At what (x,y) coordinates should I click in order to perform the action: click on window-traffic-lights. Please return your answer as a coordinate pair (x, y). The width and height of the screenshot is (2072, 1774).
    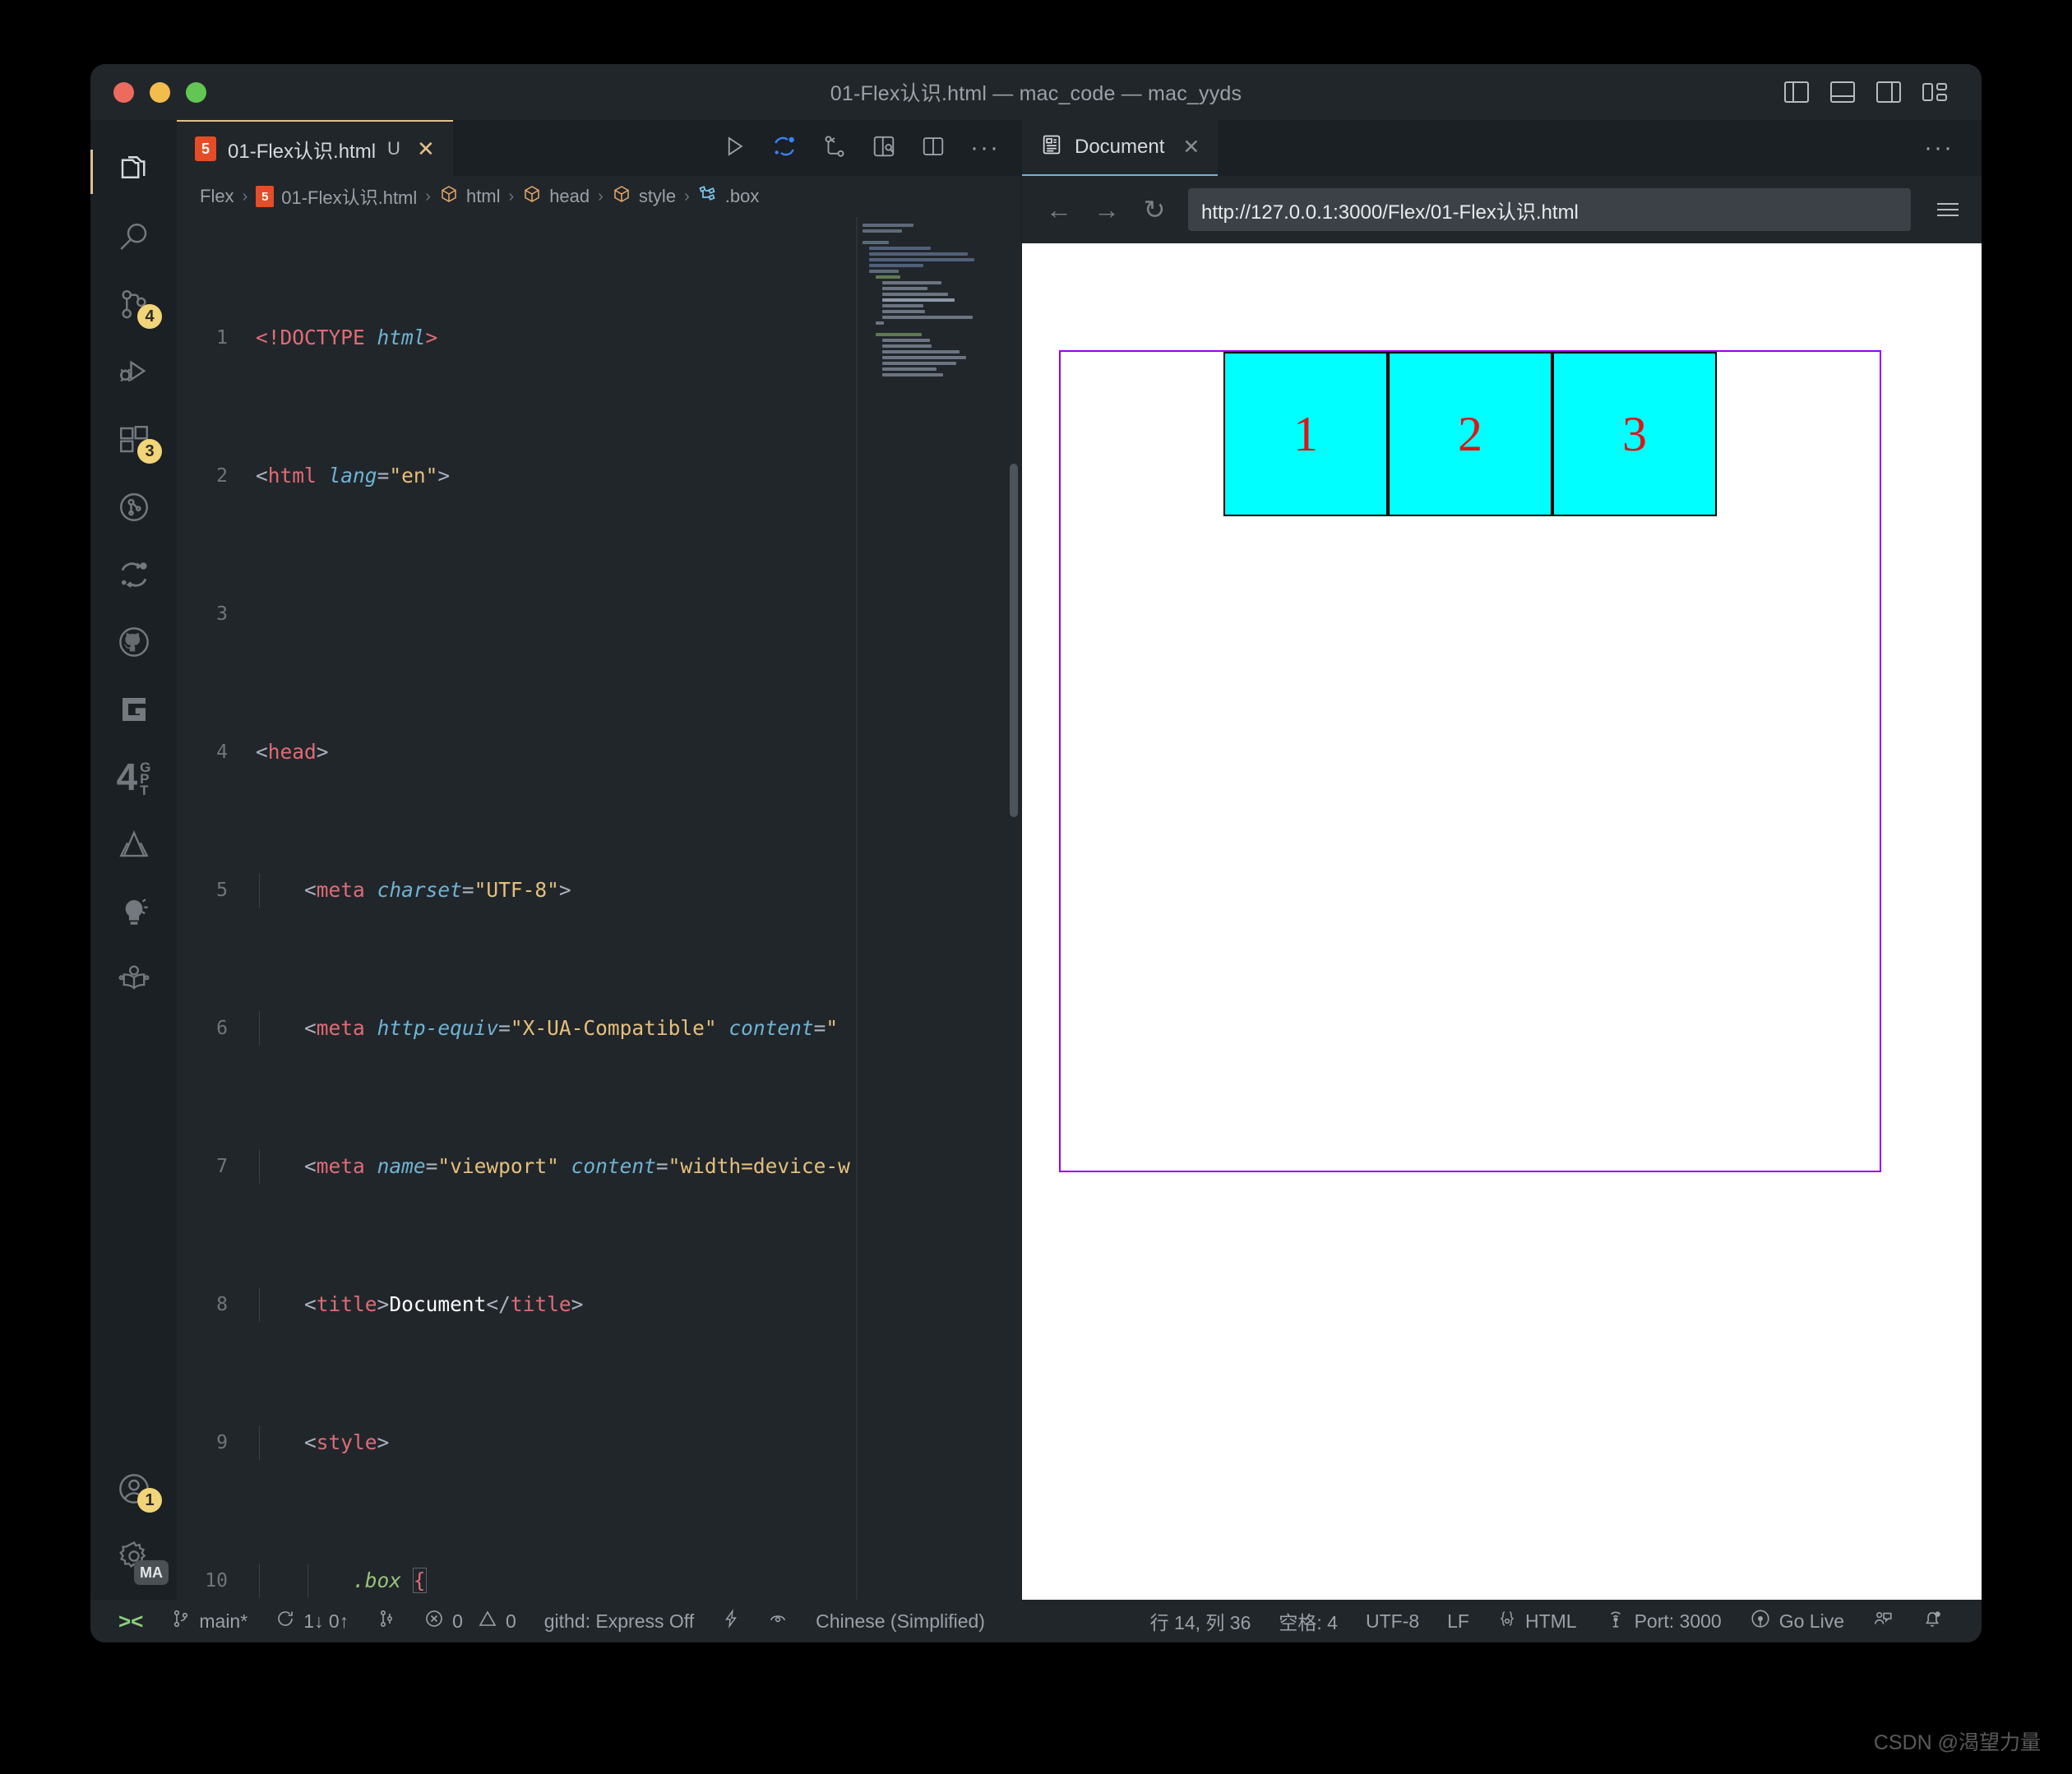
    Looking at the image, I should click on (148, 92).